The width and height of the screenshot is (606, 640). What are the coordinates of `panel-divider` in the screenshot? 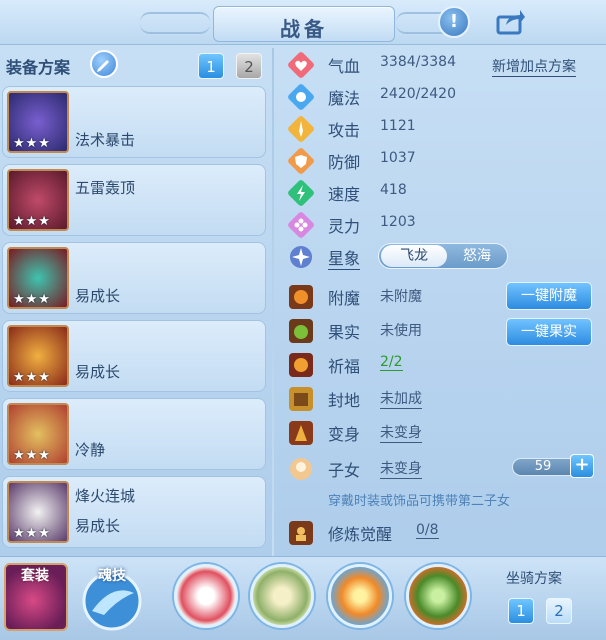 It's located at (273, 302).